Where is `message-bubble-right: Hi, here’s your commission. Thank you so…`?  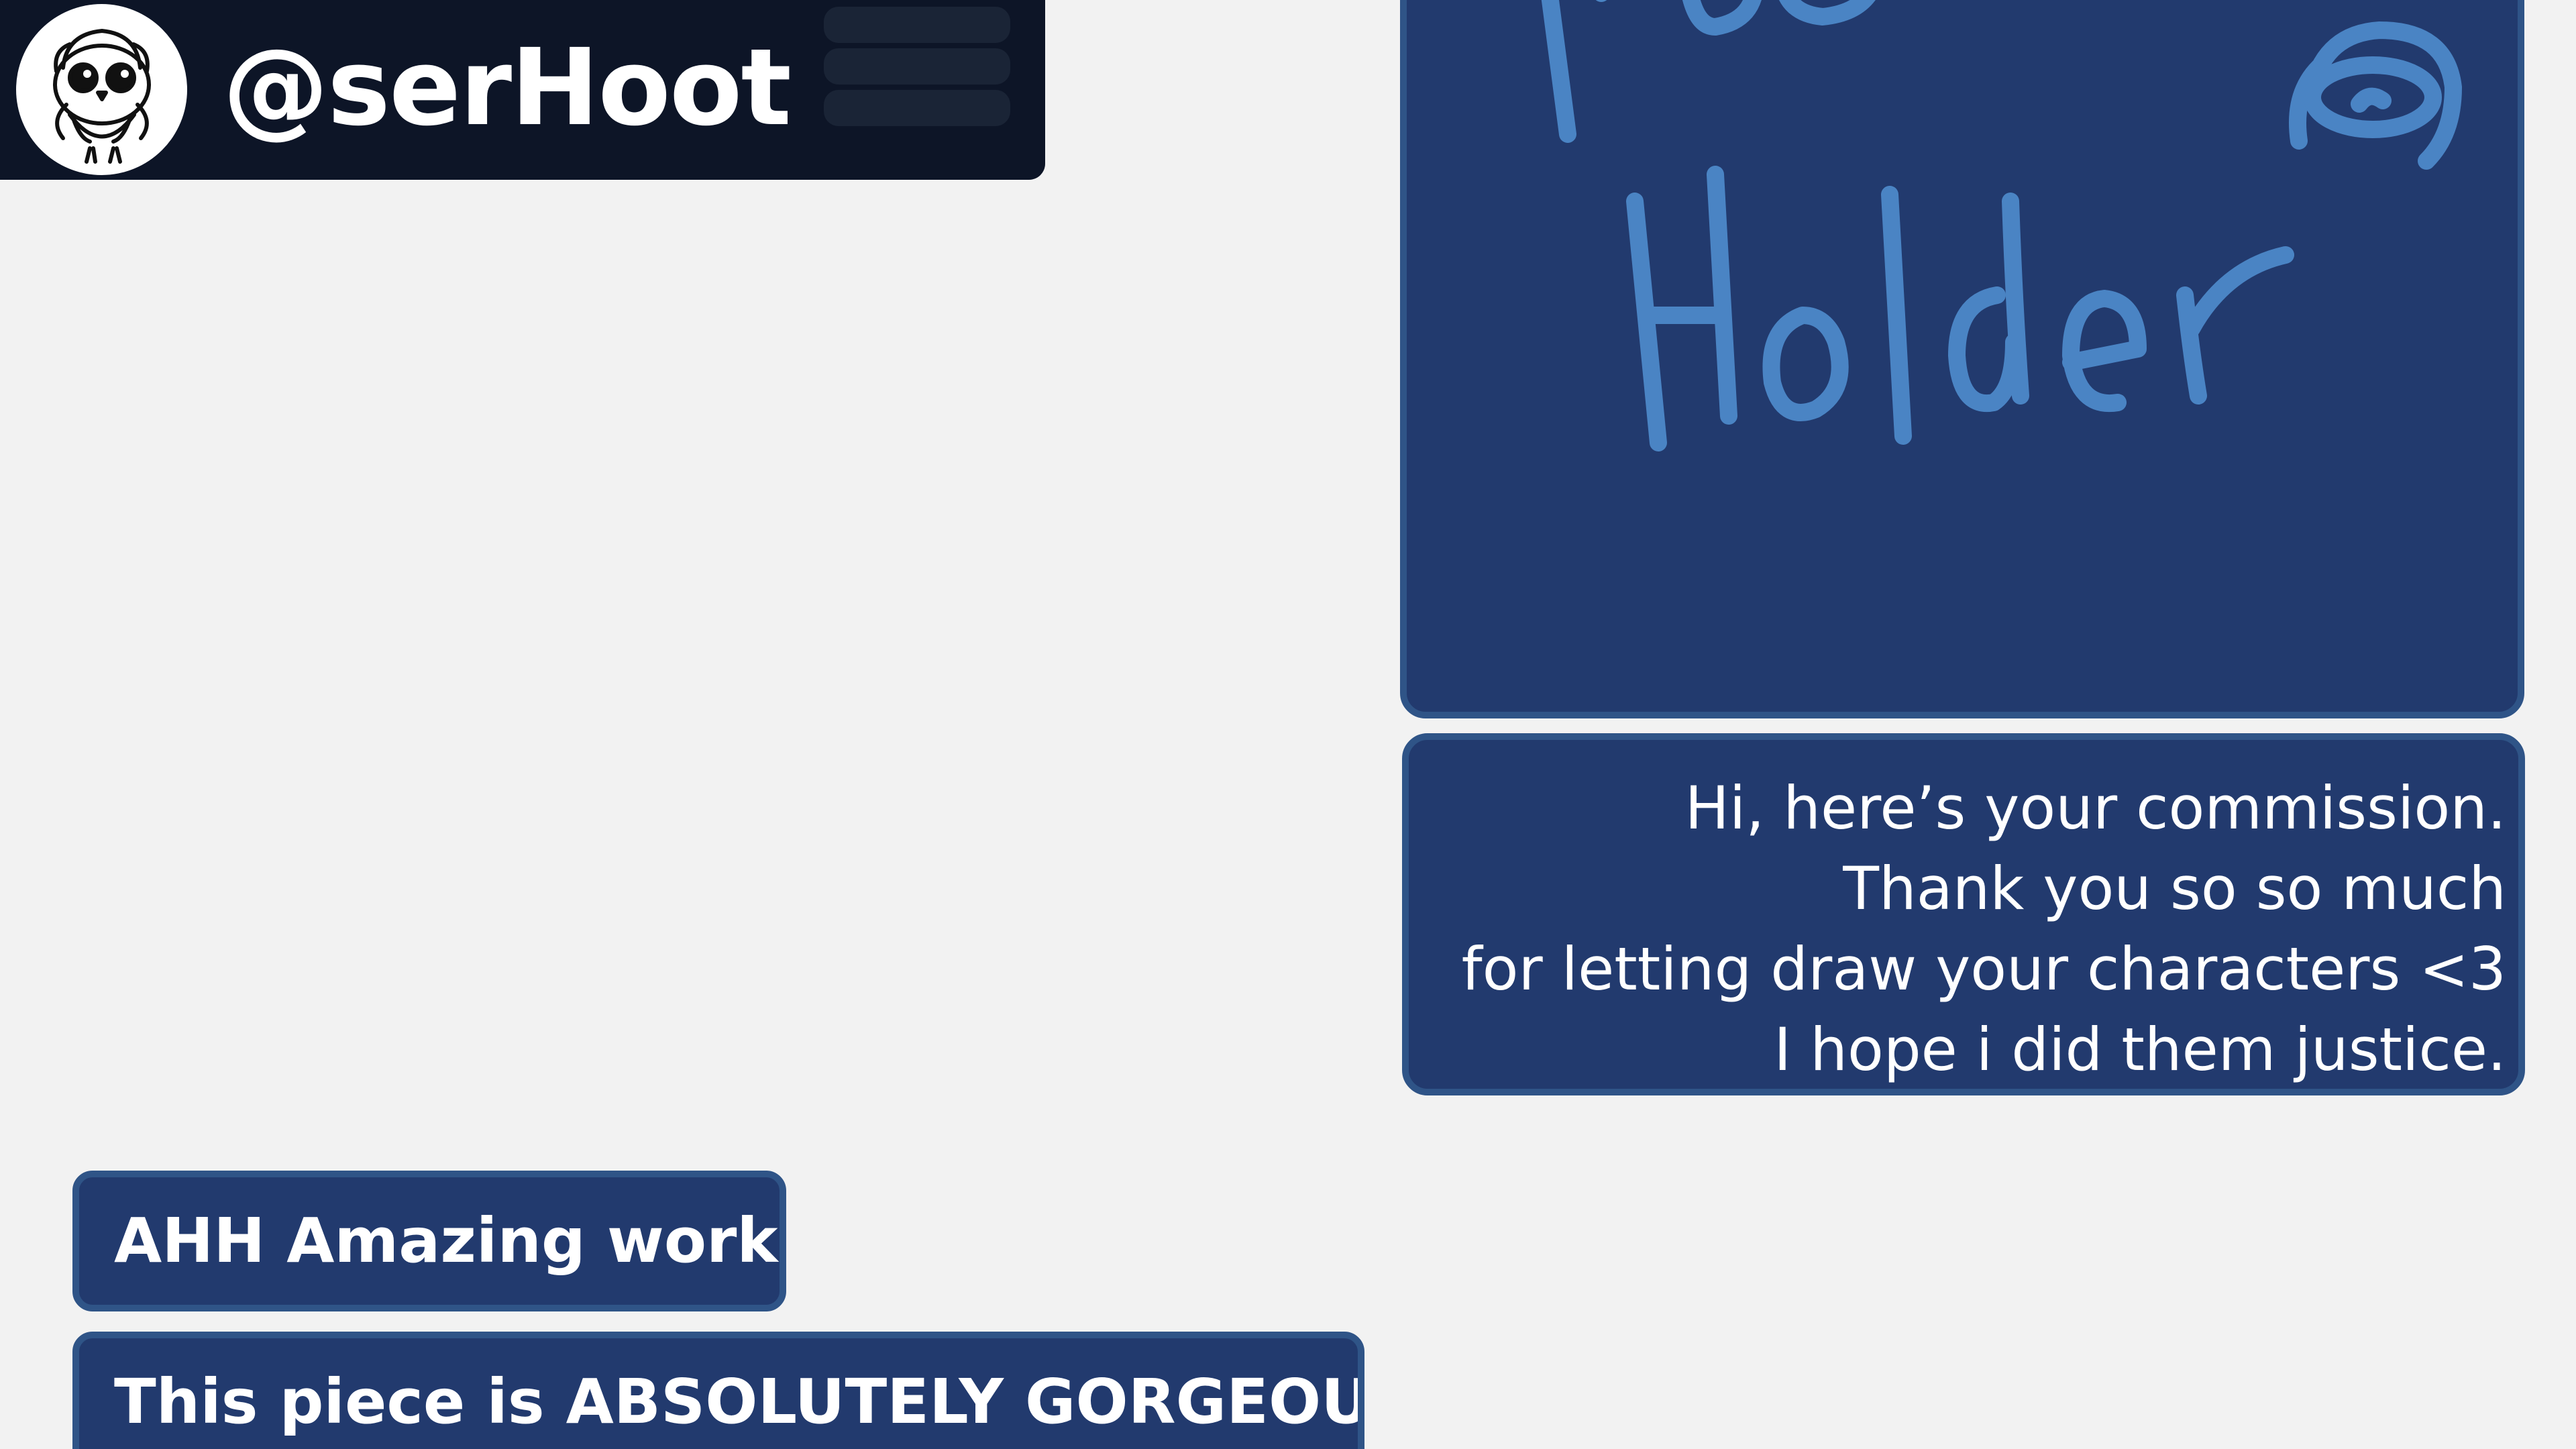 message-bubble-right: Hi, here’s your commission. Thank you so… is located at coordinates (1963, 914).